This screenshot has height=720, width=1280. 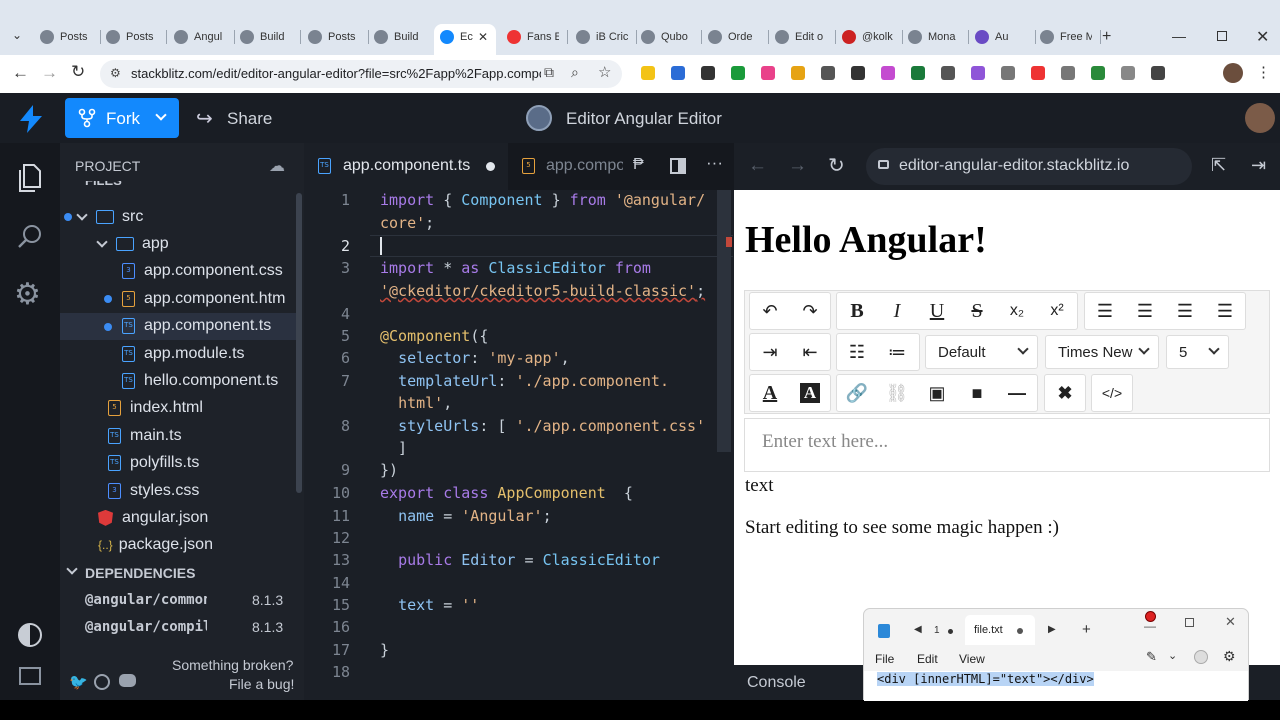 What do you see at coordinates (1145, 311) in the screenshot?
I see `align-center-icon: ☰` at bounding box center [1145, 311].